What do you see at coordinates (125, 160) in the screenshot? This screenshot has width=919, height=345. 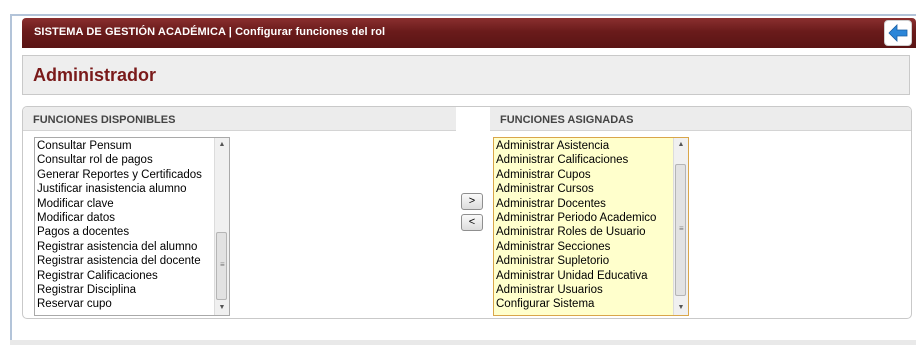 I see `list-item: Consultar rol de pagos` at bounding box center [125, 160].